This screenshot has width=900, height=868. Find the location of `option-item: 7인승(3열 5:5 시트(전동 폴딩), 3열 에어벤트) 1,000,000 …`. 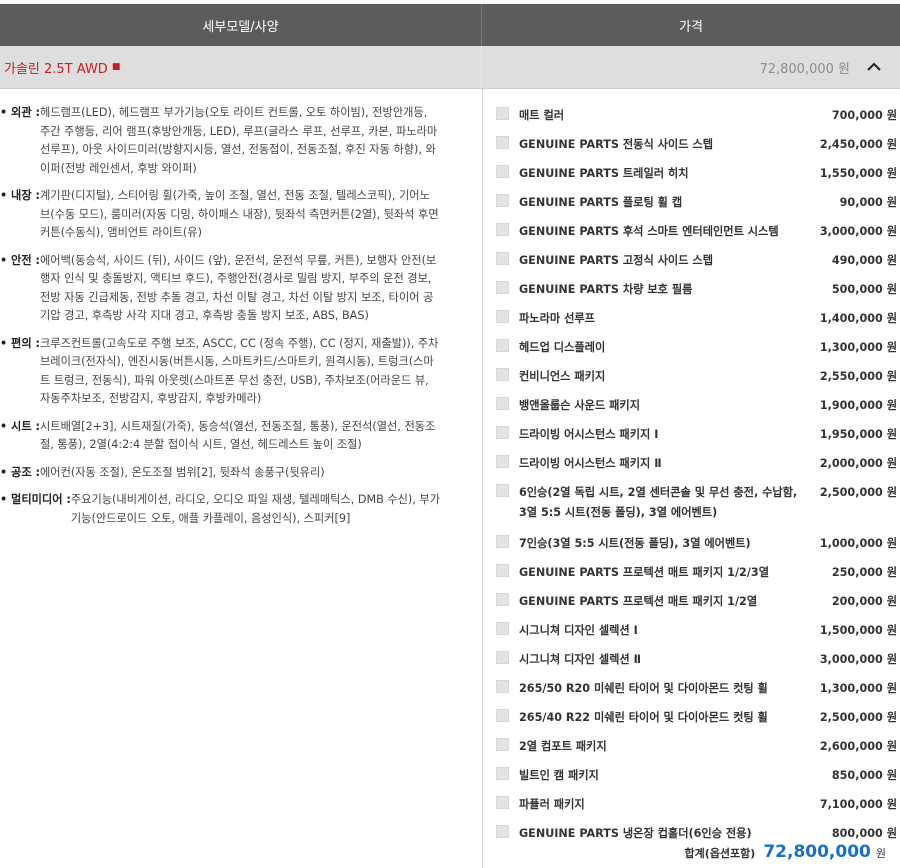

option-item: 7인승(3열 5:5 시트(전동 폴딩), 3열 에어벤트) 1,000,000 … is located at coordinates (698, 541).